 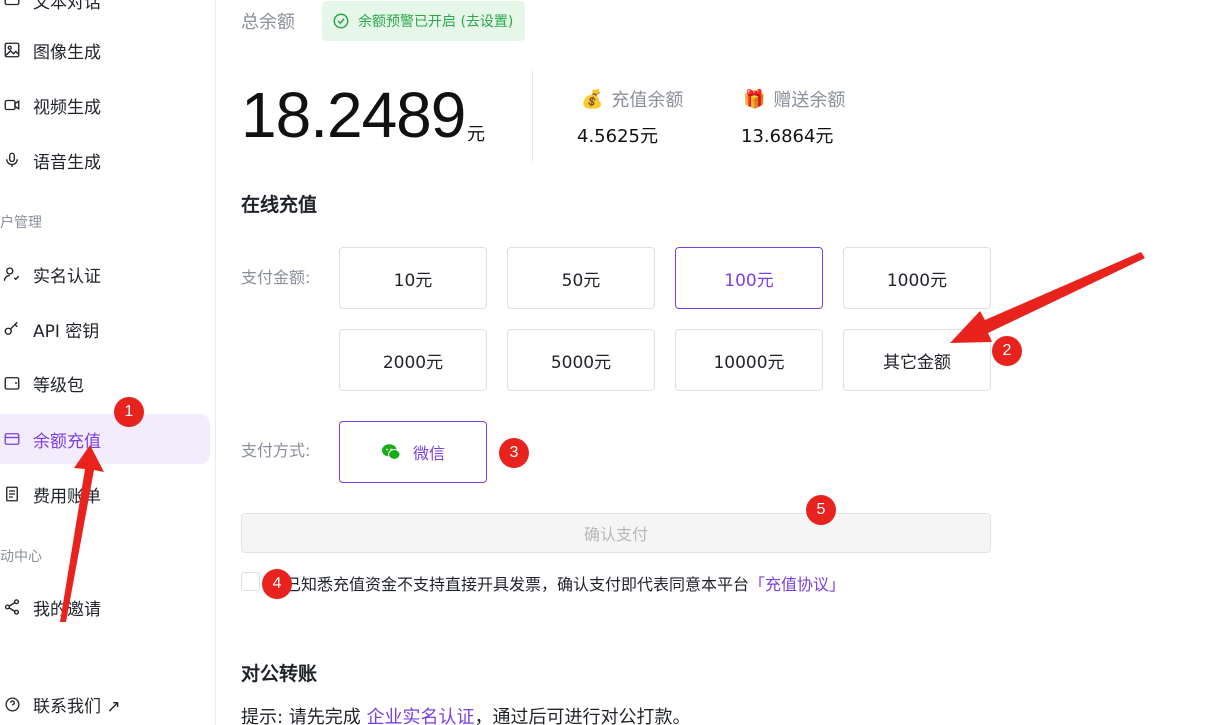 What do you see at coordinates (77, 706) in the screenshot?
I see `sidebar-item-label: 联系我们 ↗` at bounding box center [77, 706].